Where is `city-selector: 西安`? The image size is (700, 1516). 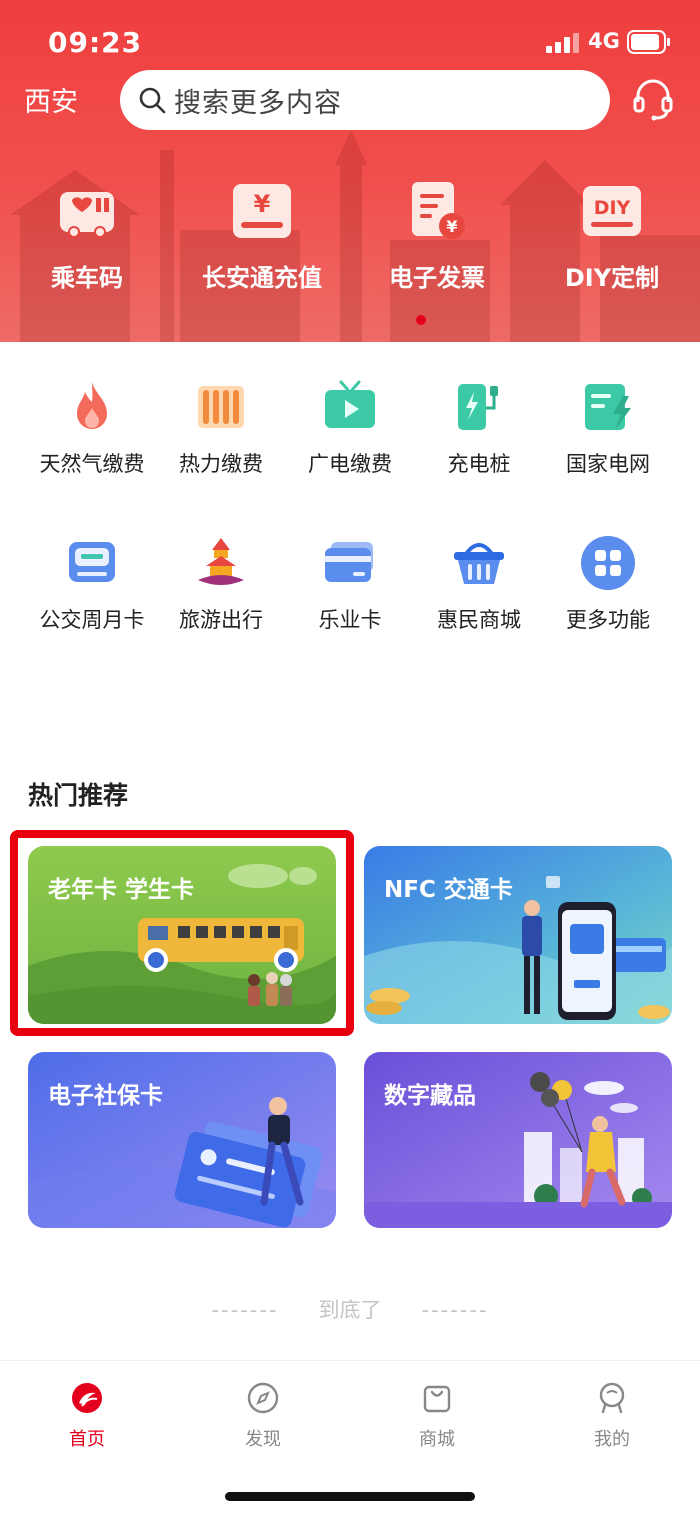
city-selector: 西安 is located at coordinates (51, 99).